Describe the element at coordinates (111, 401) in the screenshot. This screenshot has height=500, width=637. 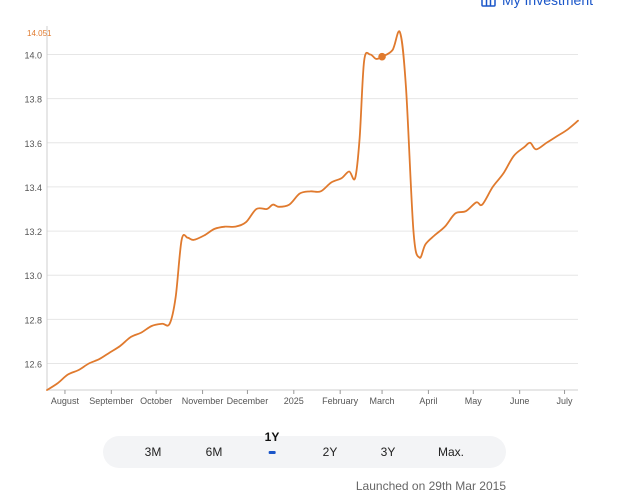
I see `x-tick-label: September` at that location.